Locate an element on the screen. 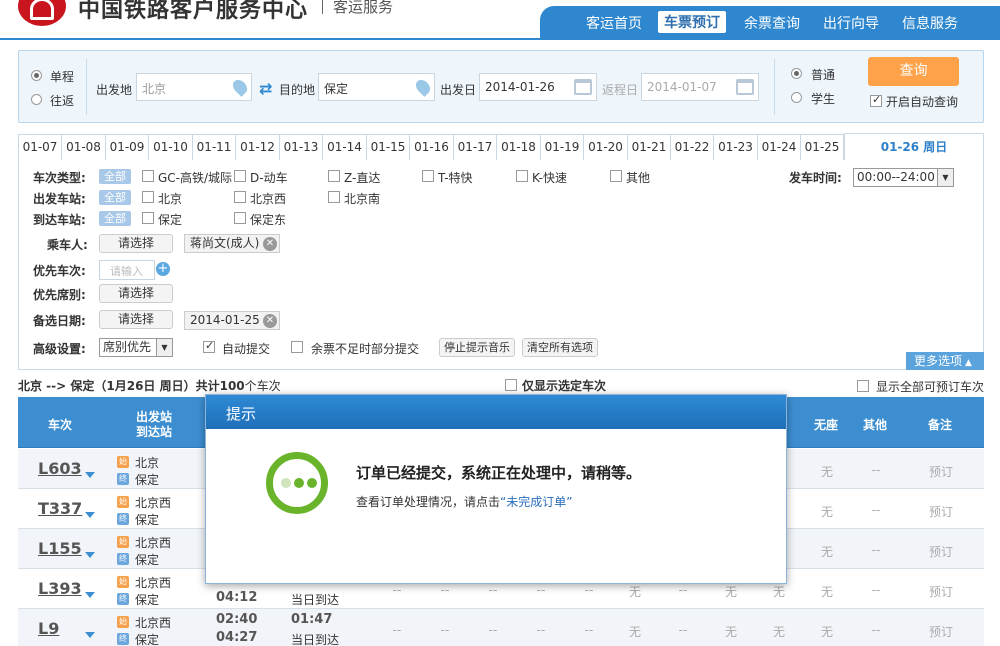 Image resolution: width=1000 pixels, height=646 pixels. date-tab: 01-16 is located at coordinates (432, 147).